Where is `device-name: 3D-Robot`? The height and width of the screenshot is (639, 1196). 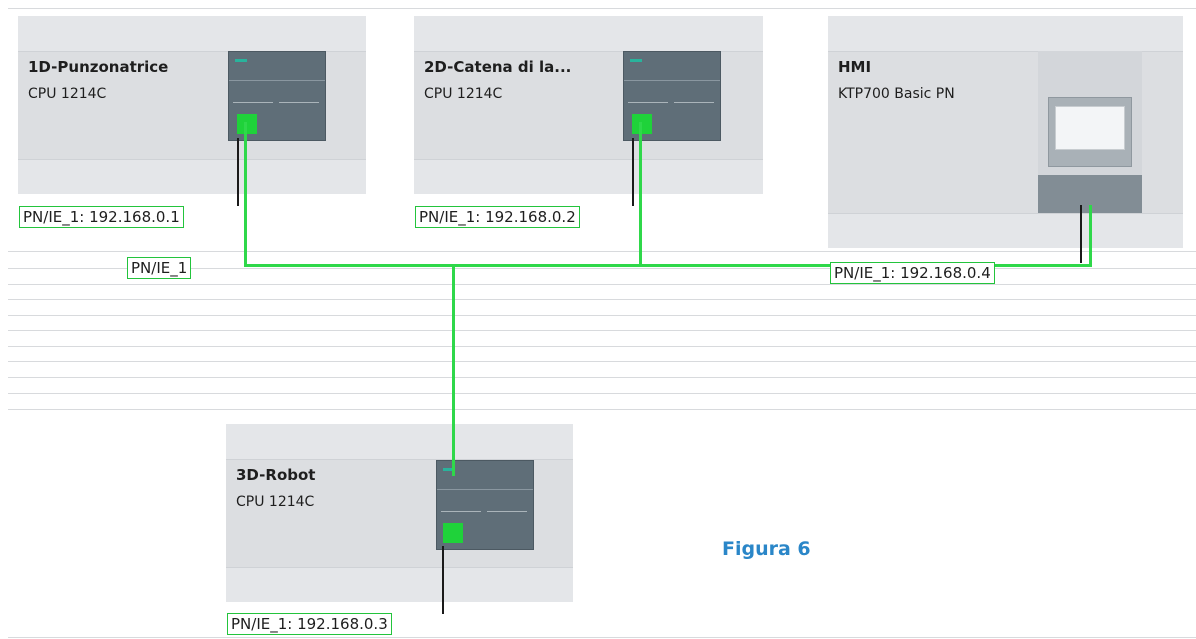
device-name: 3D-Robot is located at coordinates (276, 475).